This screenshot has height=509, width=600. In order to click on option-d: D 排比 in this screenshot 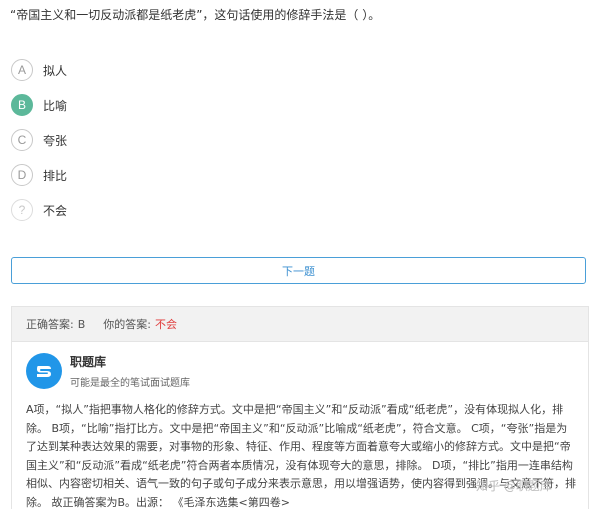, I will do `click(39, 175)`.